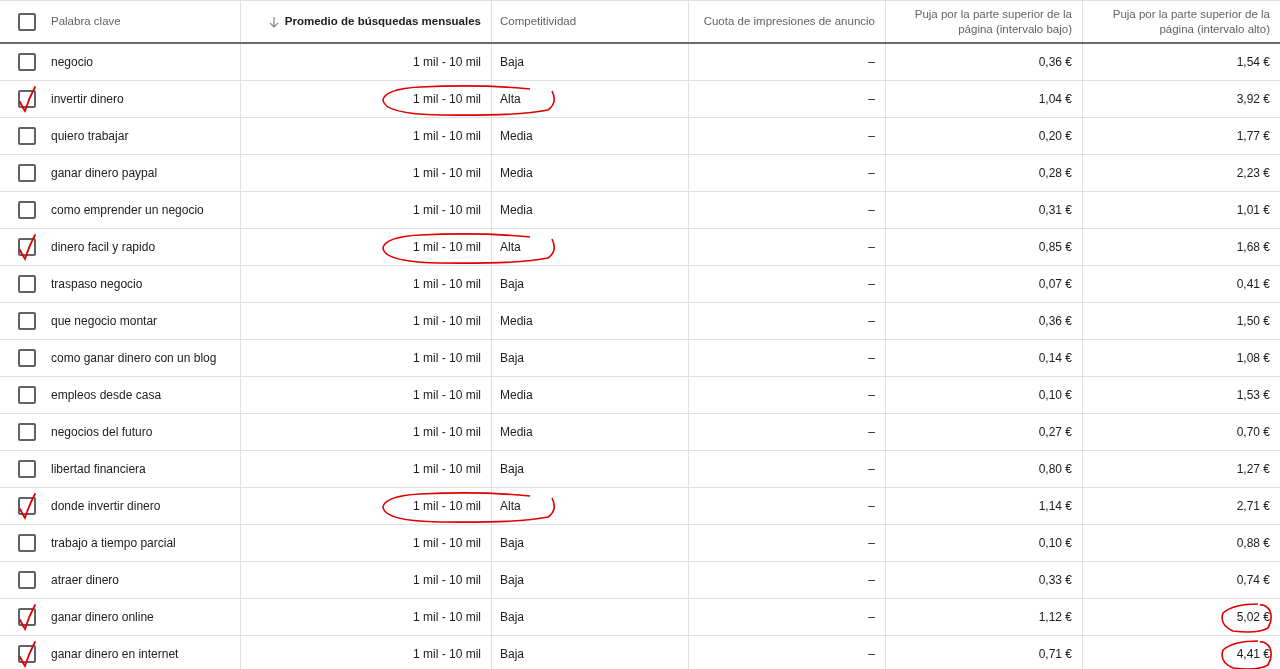  What do you see at coordinates (1253, 506) in the screenshot?
I see `table-cell: 2,71 €` at bounding box center [1253, 506].